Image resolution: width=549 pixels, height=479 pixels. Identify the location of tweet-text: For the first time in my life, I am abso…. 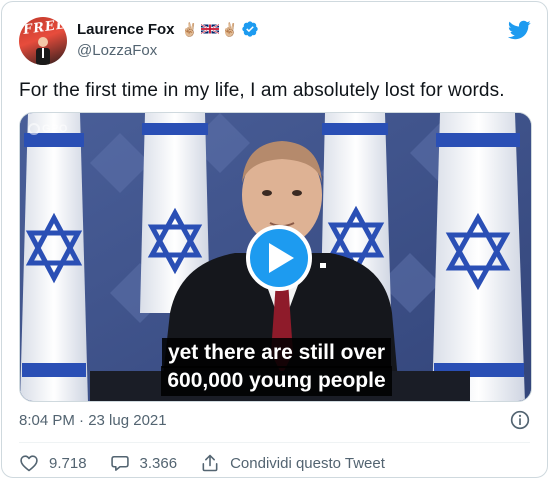
(262, 90).